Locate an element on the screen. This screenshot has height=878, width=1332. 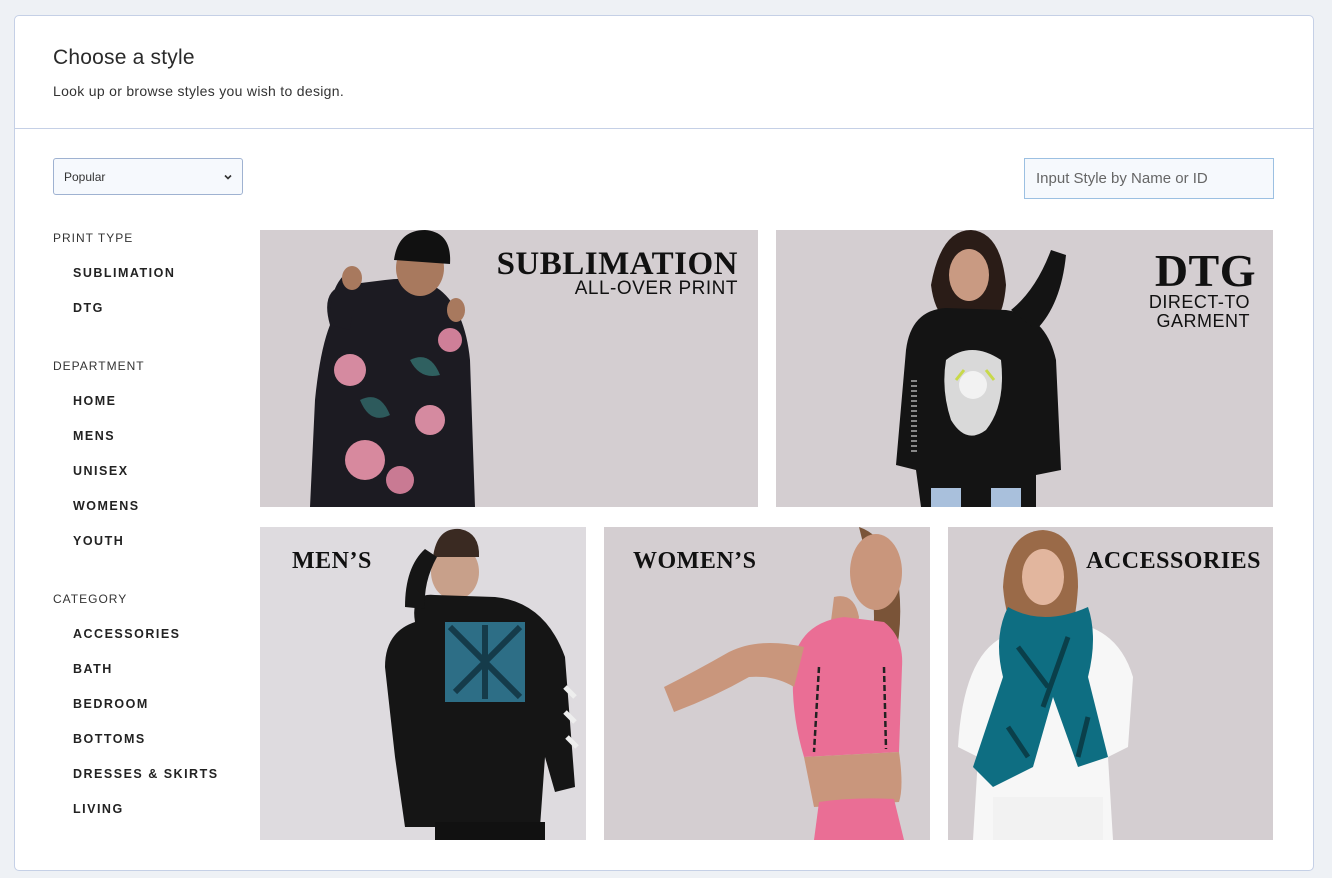
filter-heading: CATEGORY is located at coordinates (90, 599).